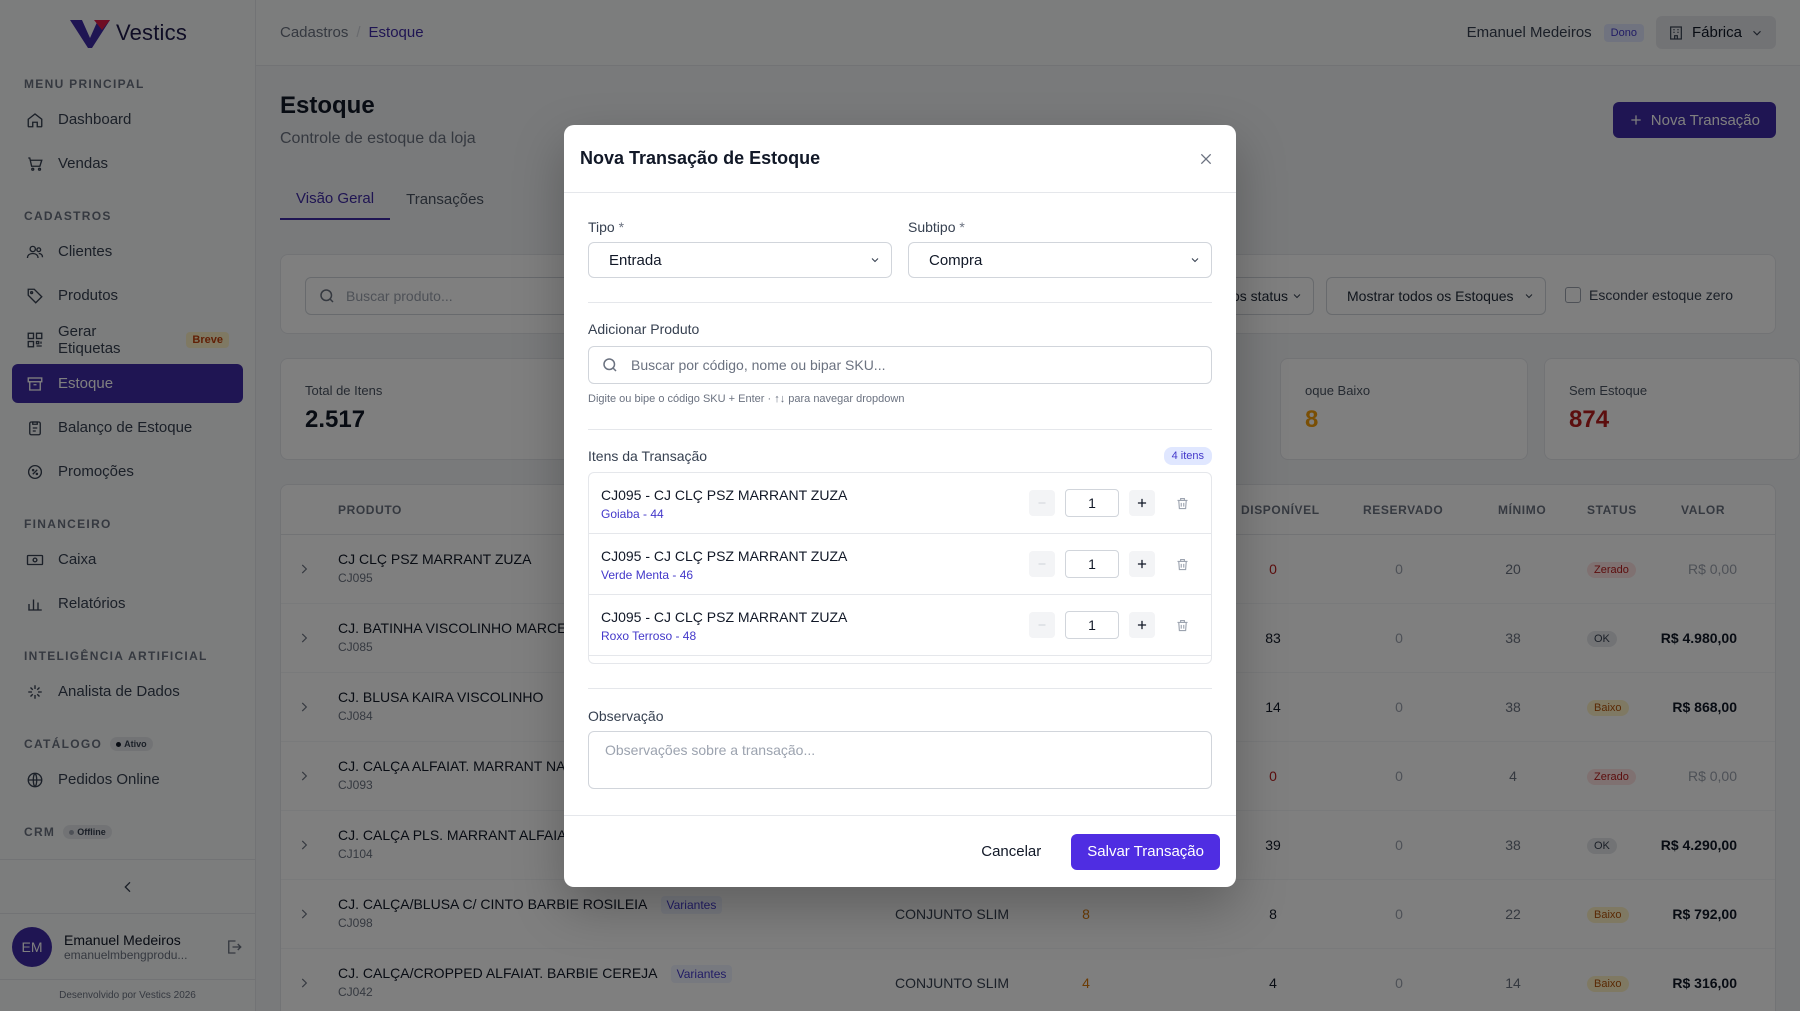  What do you see at coordinates (648, 456) in the screenshot?
I see `items-label: Itens da Transação` at bounding box center [648, 456].